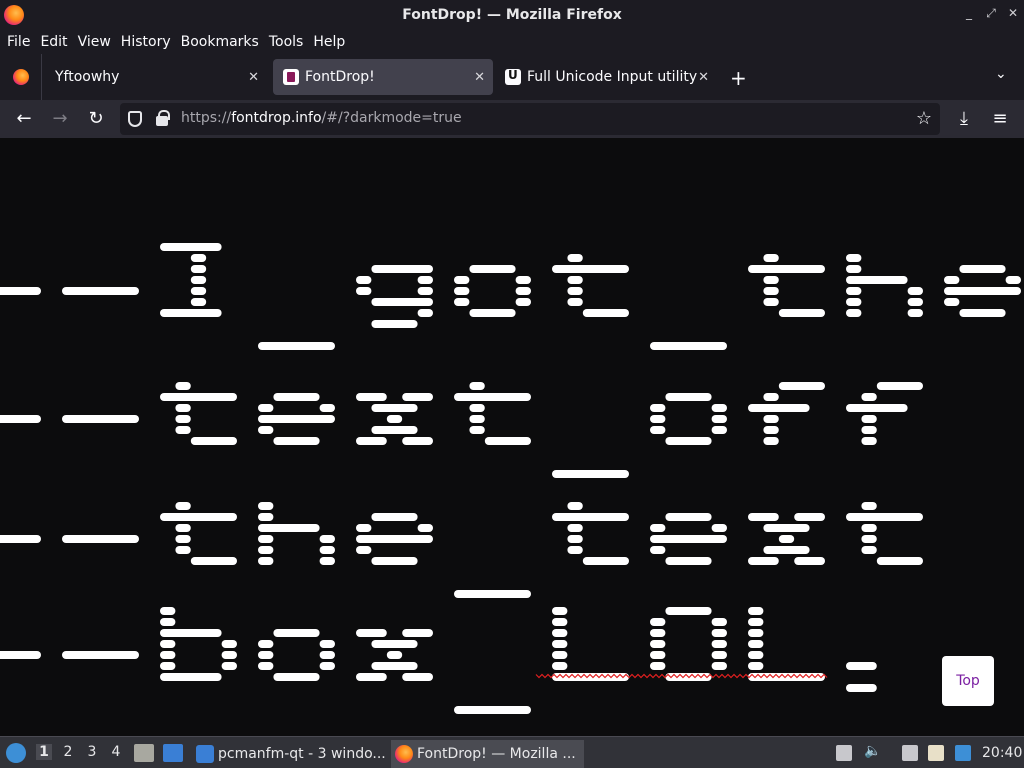 The width and height of the screenshot is (1024, 768). Describe the element at coordinates (16, 753) in the screenshot. I see `start-menu-icon` at that location.